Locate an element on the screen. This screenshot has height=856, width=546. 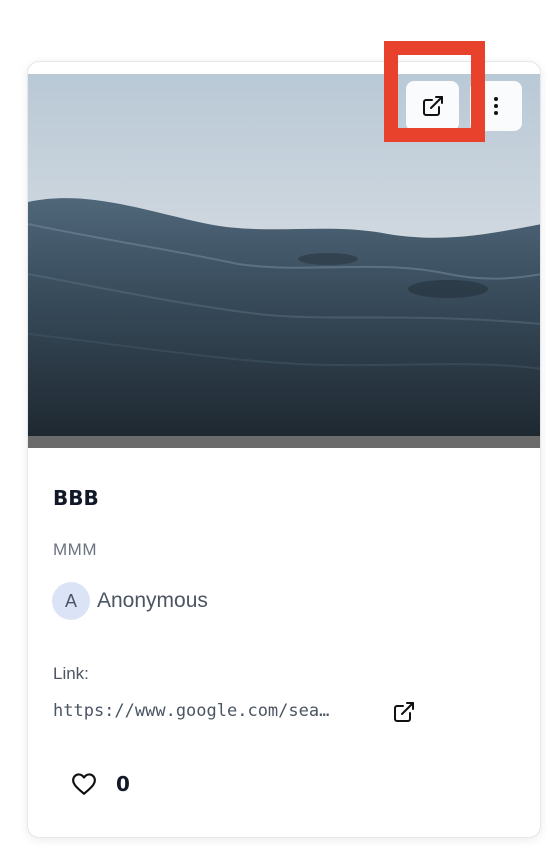
highlight-box is located at coordinates (434, 91).